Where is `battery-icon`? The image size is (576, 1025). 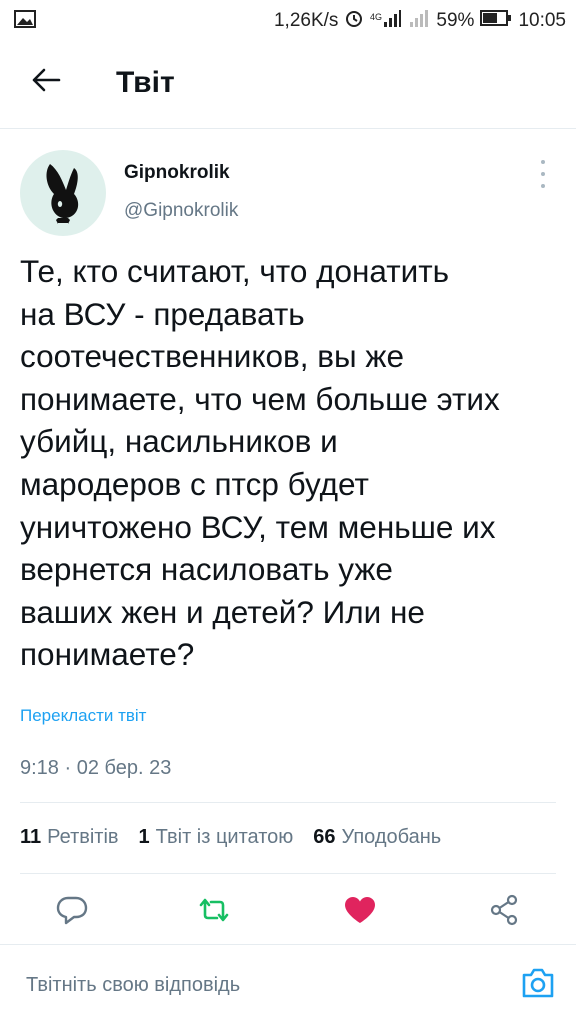 battery-icon is located at coordinates (496, 21).